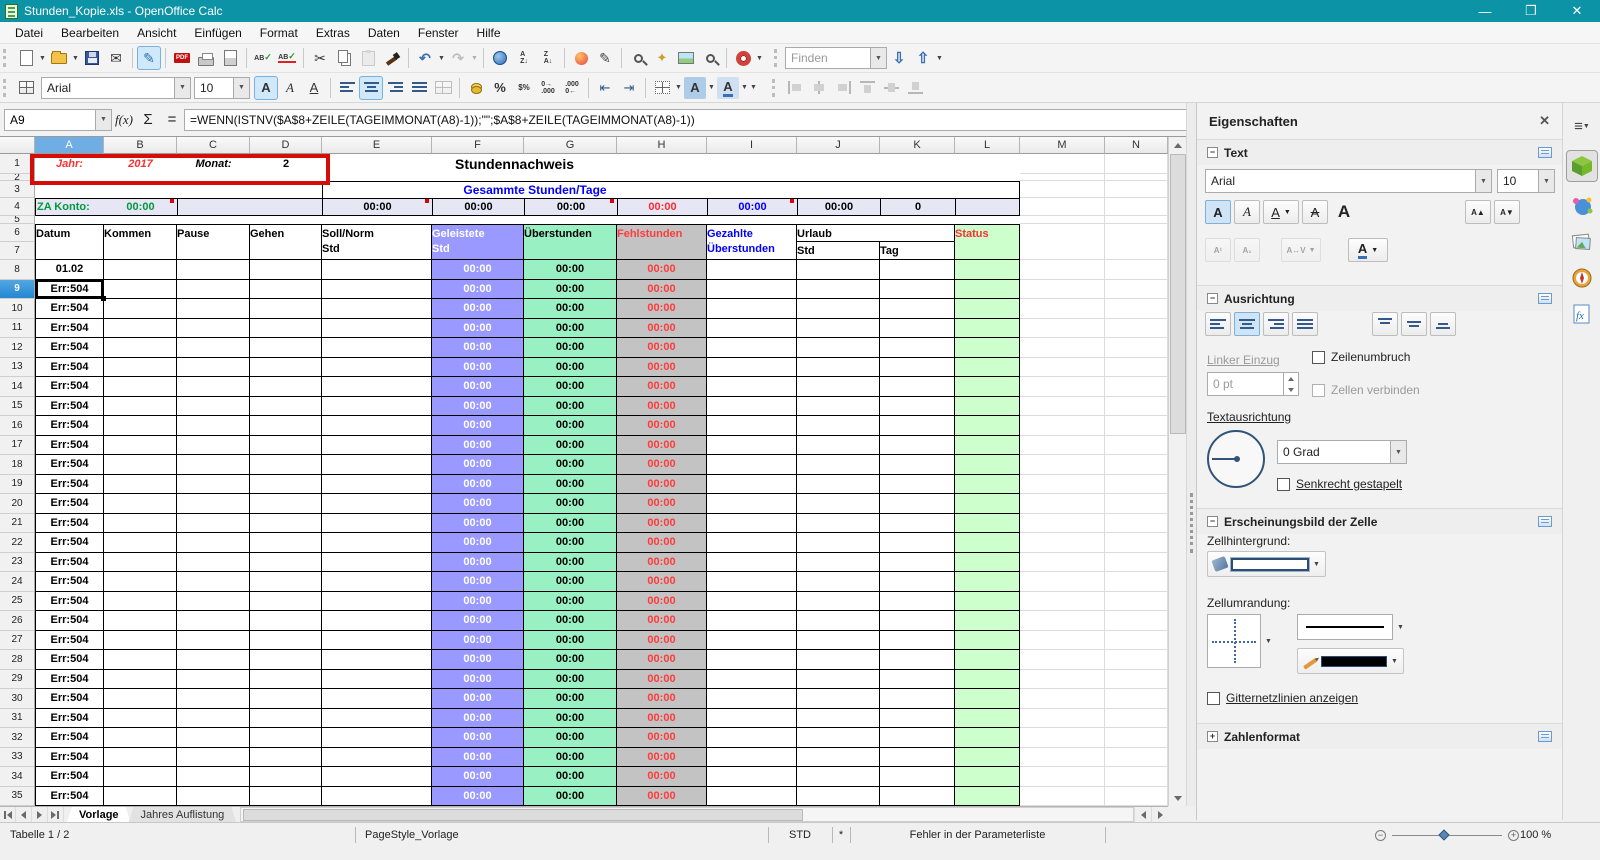 This screenshot has height=860, width=1600. Describe the element at coordinates (1212, 152) in the screenshot. I see `collapse-icon: −` at that location.